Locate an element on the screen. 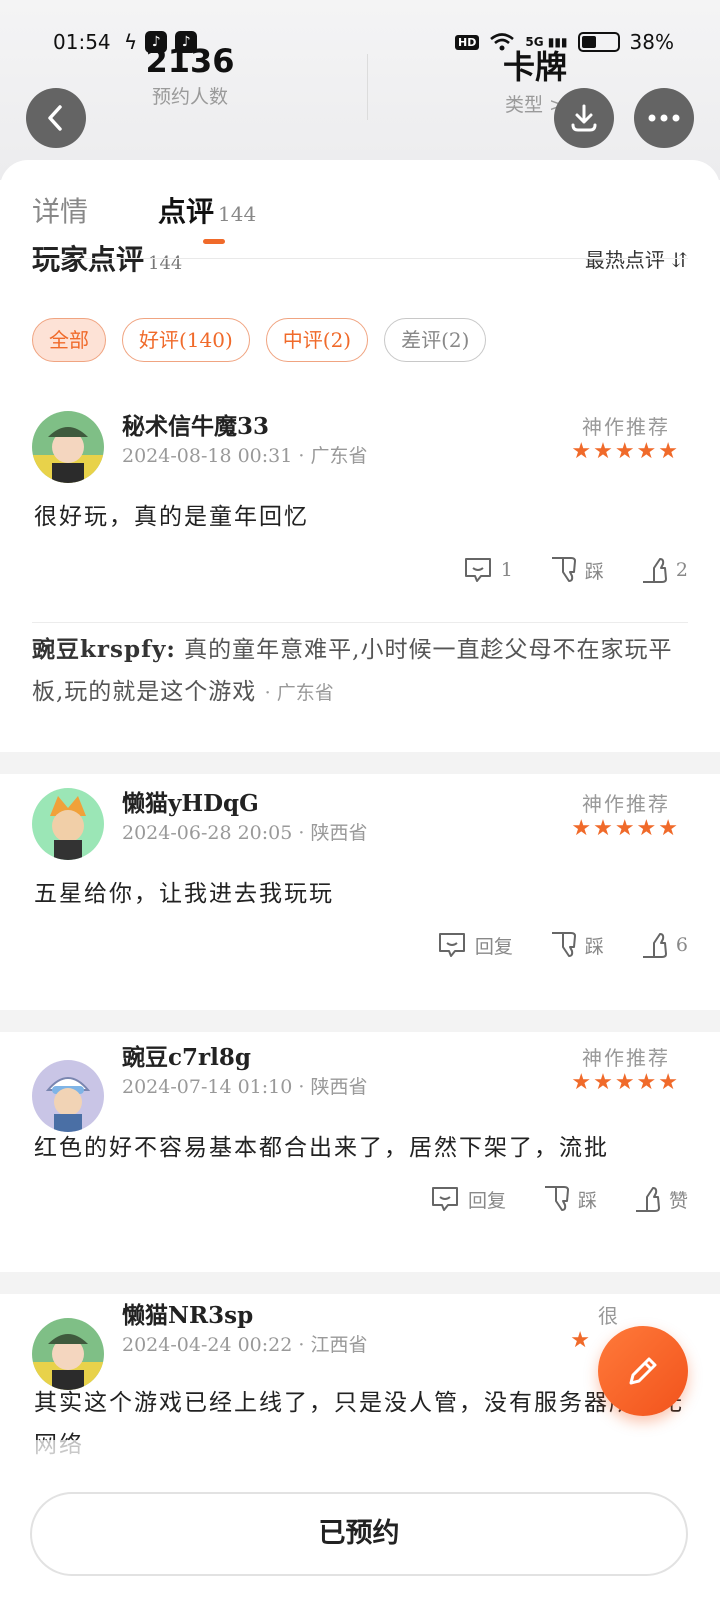 This screenshot has height=1610, width=720. tab-reviews: 点评 144 is located at coordinates (207, 210).